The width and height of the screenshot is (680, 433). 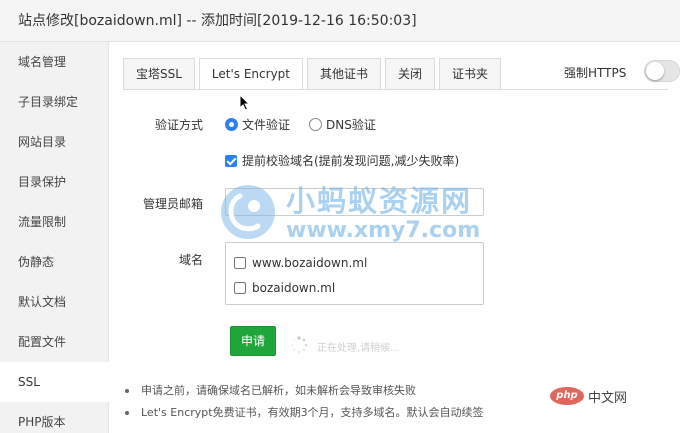 What do you see at coordinates (54, 302) in the screenshot?
I see `sidebar-item-default-document: 默认文档` at bounding box center [54, 302].